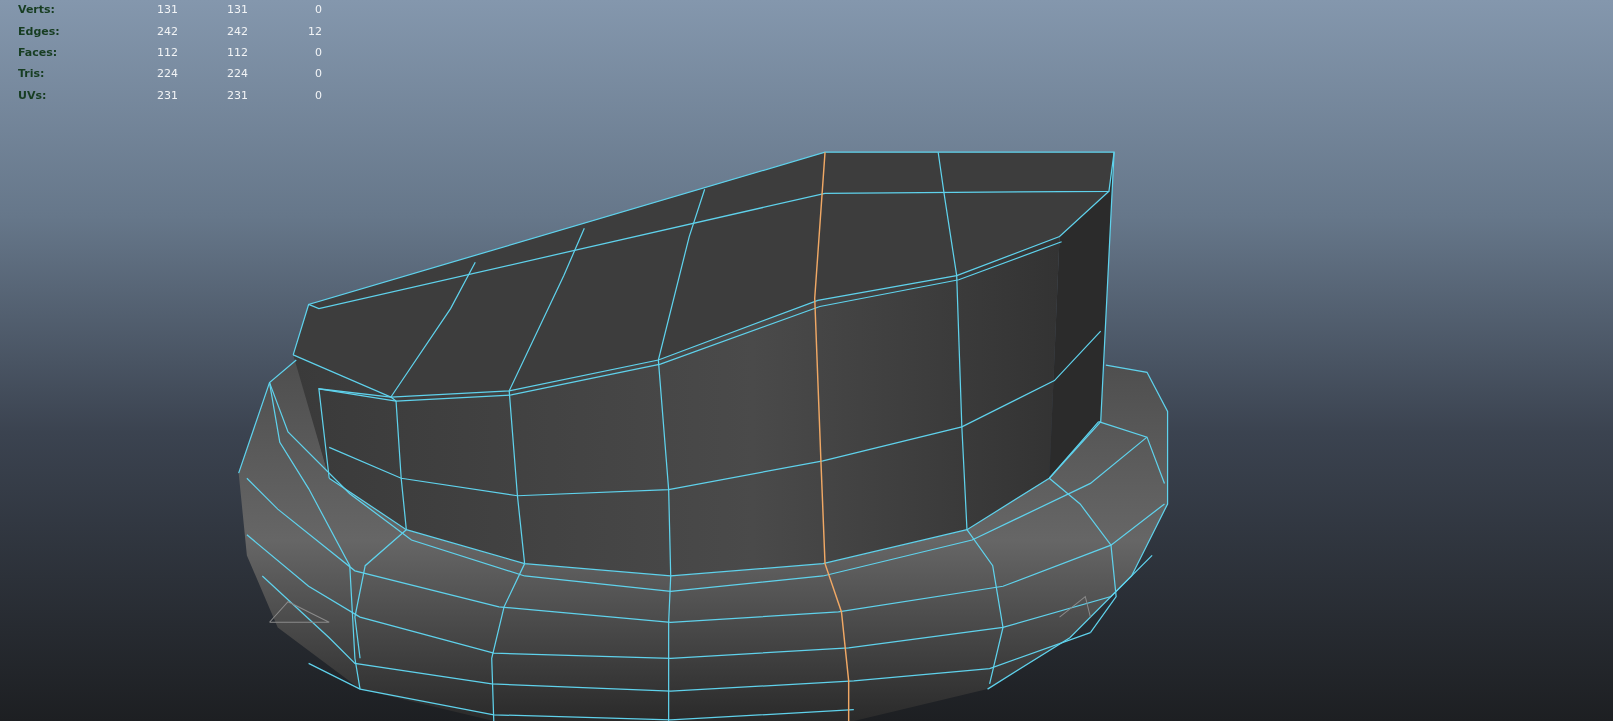 This screenshot has width=1613, height=721. I want to click on stat-value: 12, so click(315, 31).